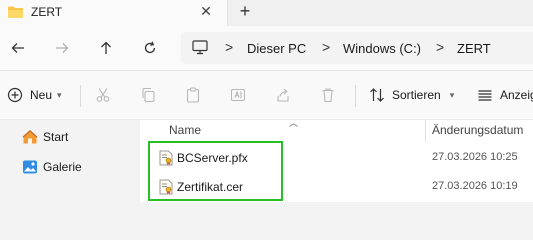  Describe the element at coordinates (185, 130) in the screenshot. I see `column-header-name: Name` at that location.